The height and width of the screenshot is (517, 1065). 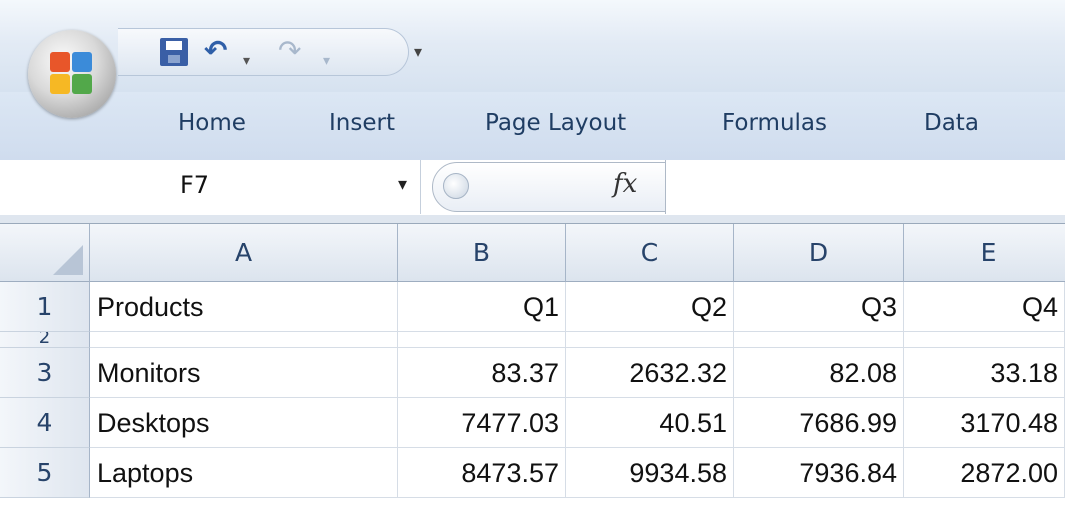 What do you see at coordinates (244, 373) in the screenshot?
I see `cell-a3: Monitors` at bounding box center [244, 373].